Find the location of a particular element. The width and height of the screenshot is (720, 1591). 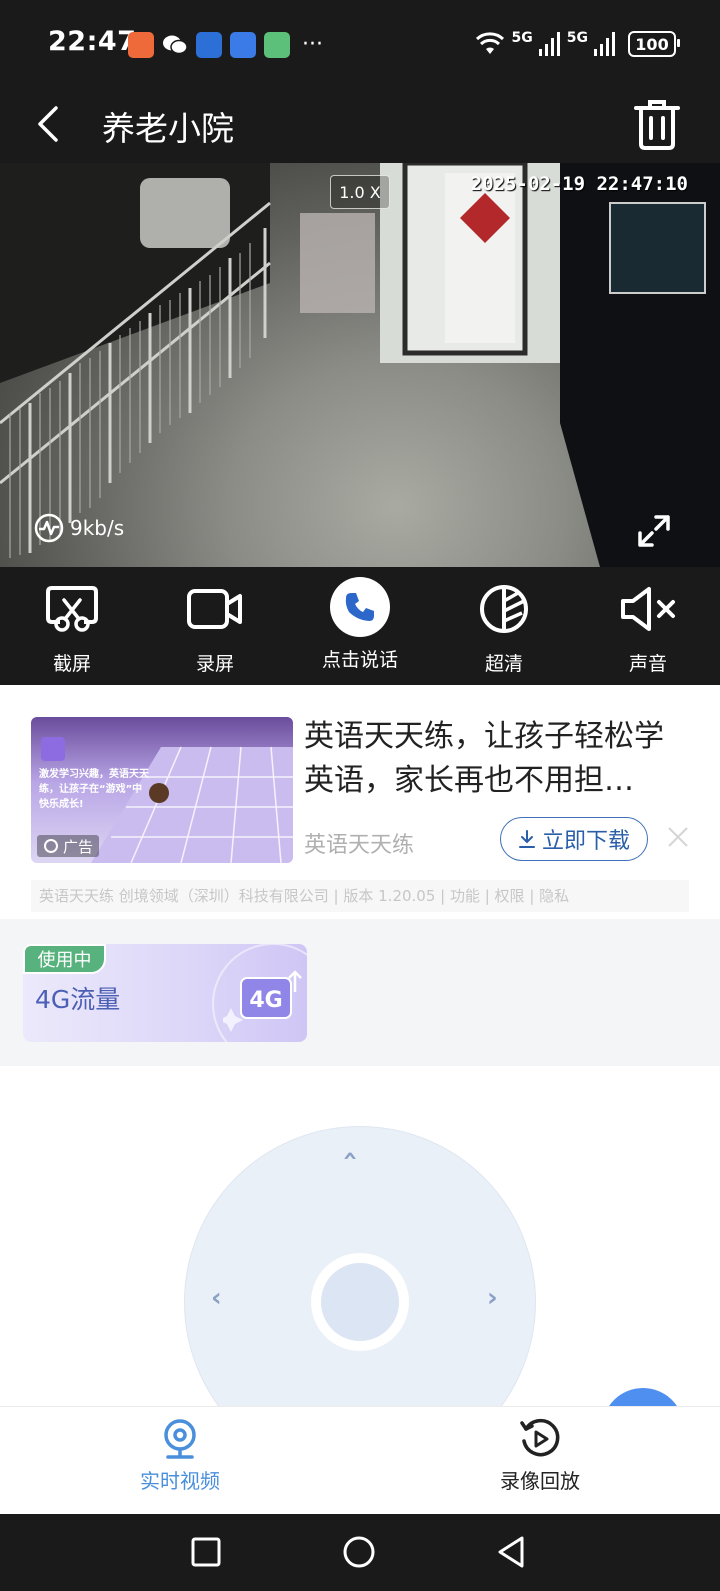

video-controls: 截屏 录屏 点击说话 超清 声音 is located at coordinates (360, 626).